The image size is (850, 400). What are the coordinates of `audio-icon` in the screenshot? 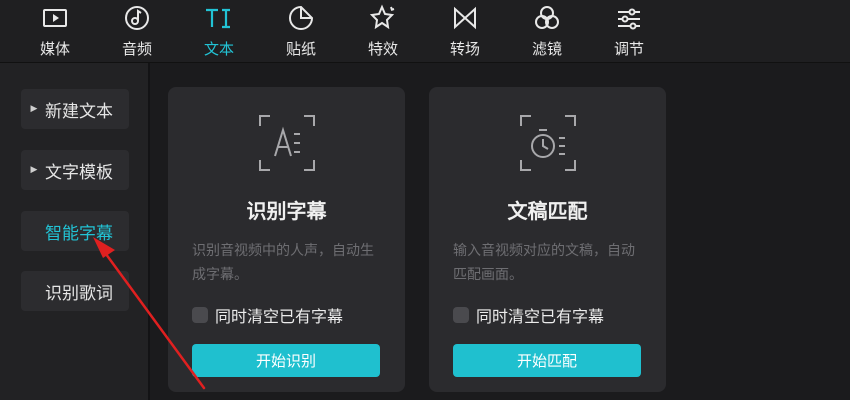 It's located at (137, 18).